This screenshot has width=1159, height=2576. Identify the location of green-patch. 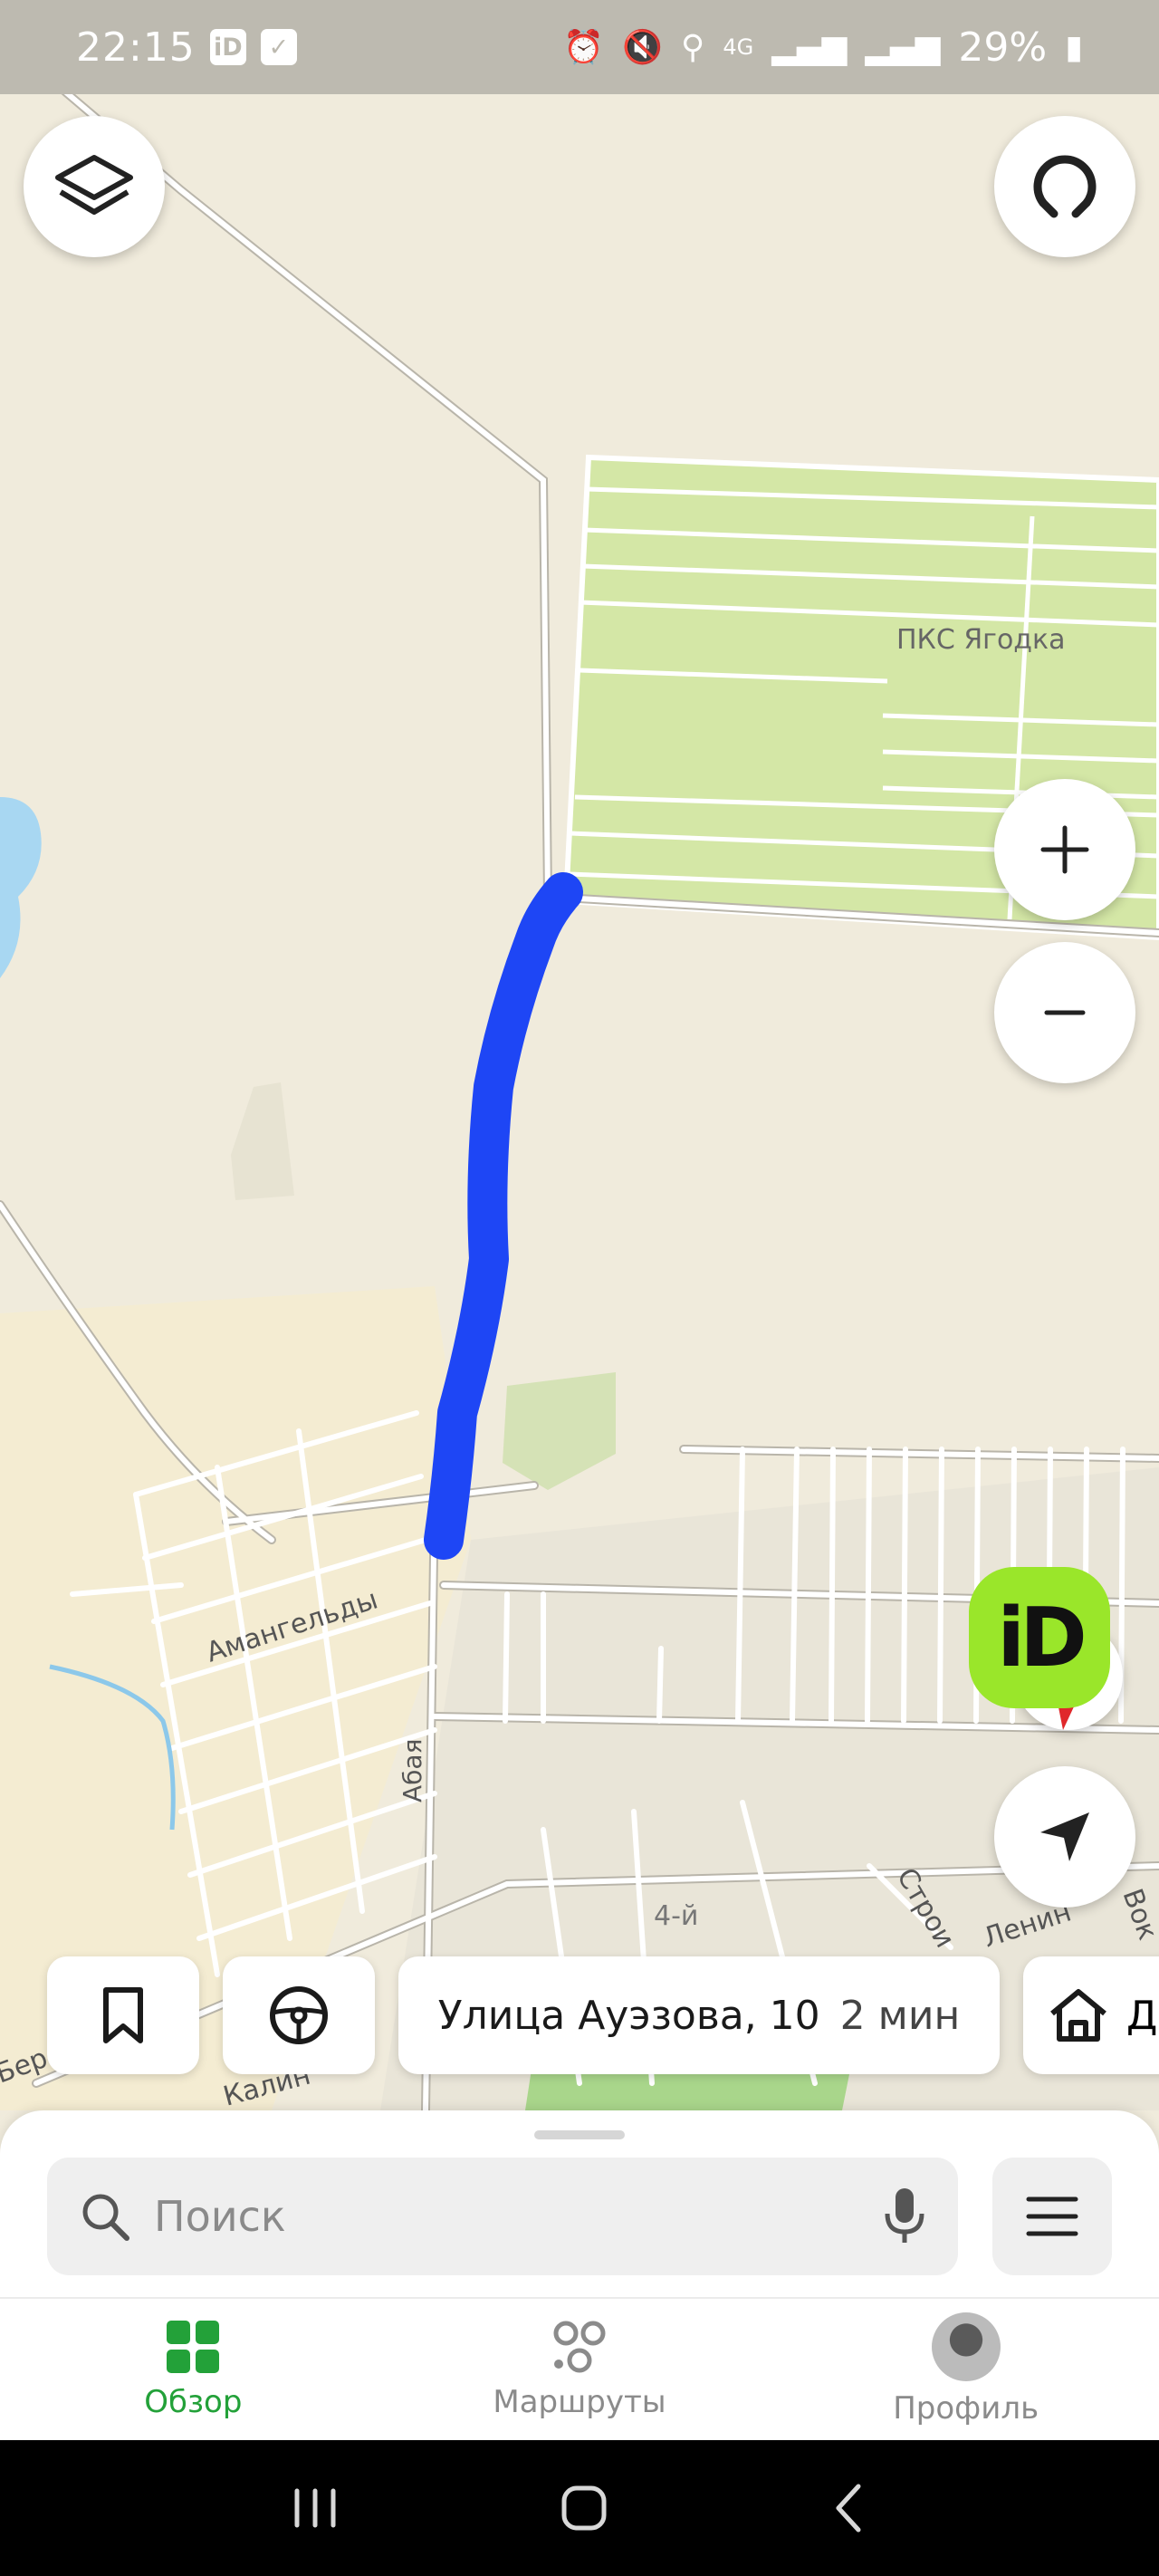
(560, 1431).